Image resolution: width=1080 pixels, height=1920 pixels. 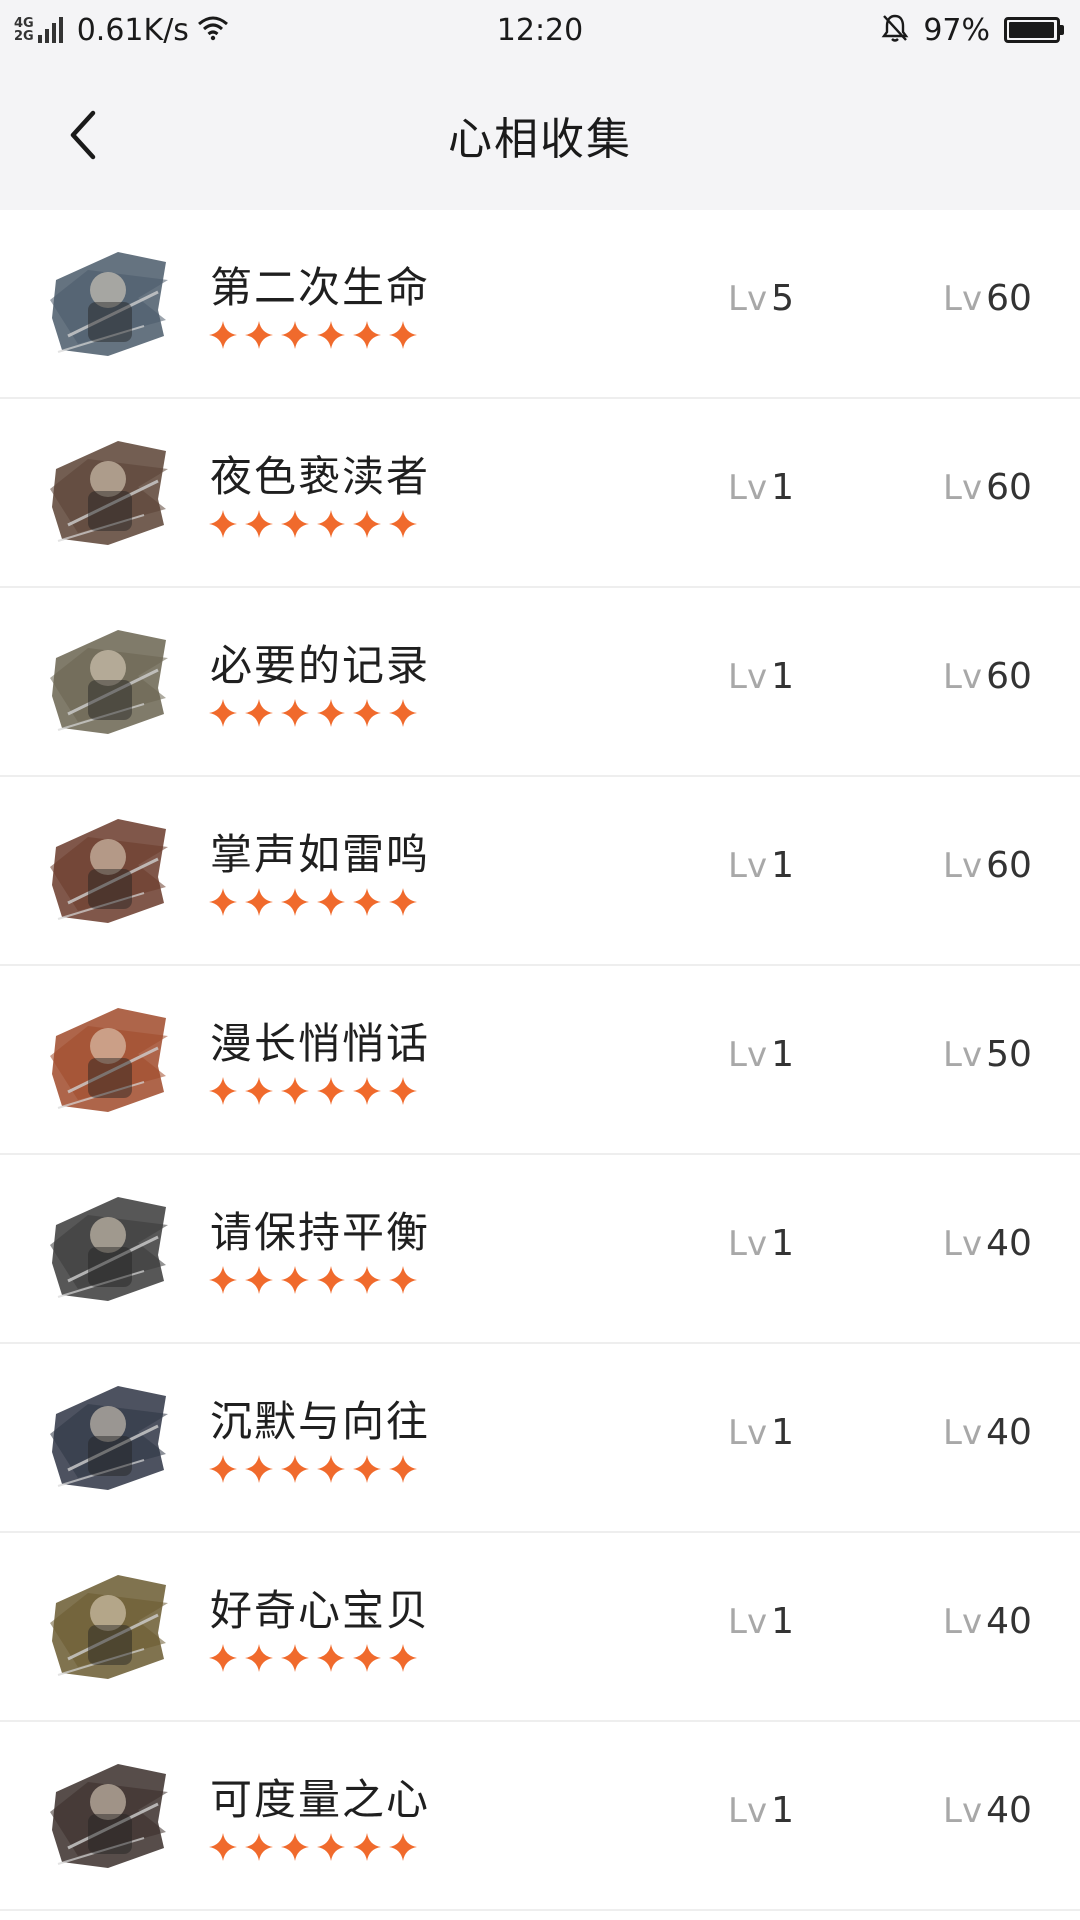 What do you see at coordinates (320, 1421) in the screenshot?
I see `item-name: 沉默与向往` at bounding box center [320, 1421].